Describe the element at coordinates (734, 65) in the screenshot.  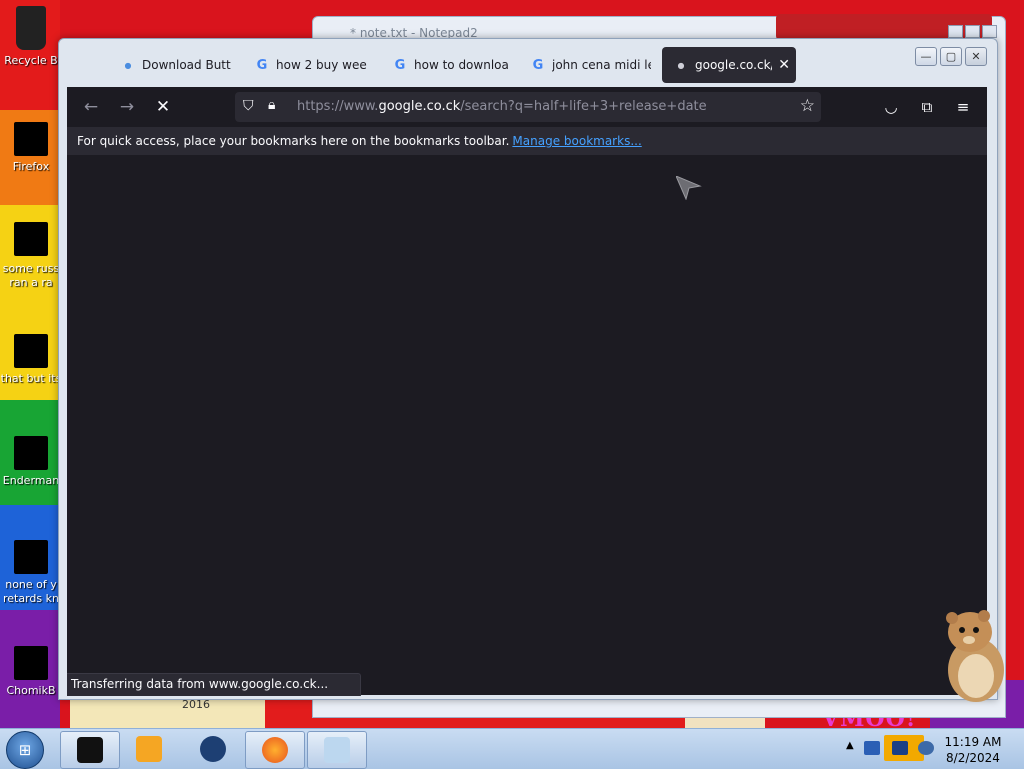
I see `tab-label: google.co.ck/s` at that location.